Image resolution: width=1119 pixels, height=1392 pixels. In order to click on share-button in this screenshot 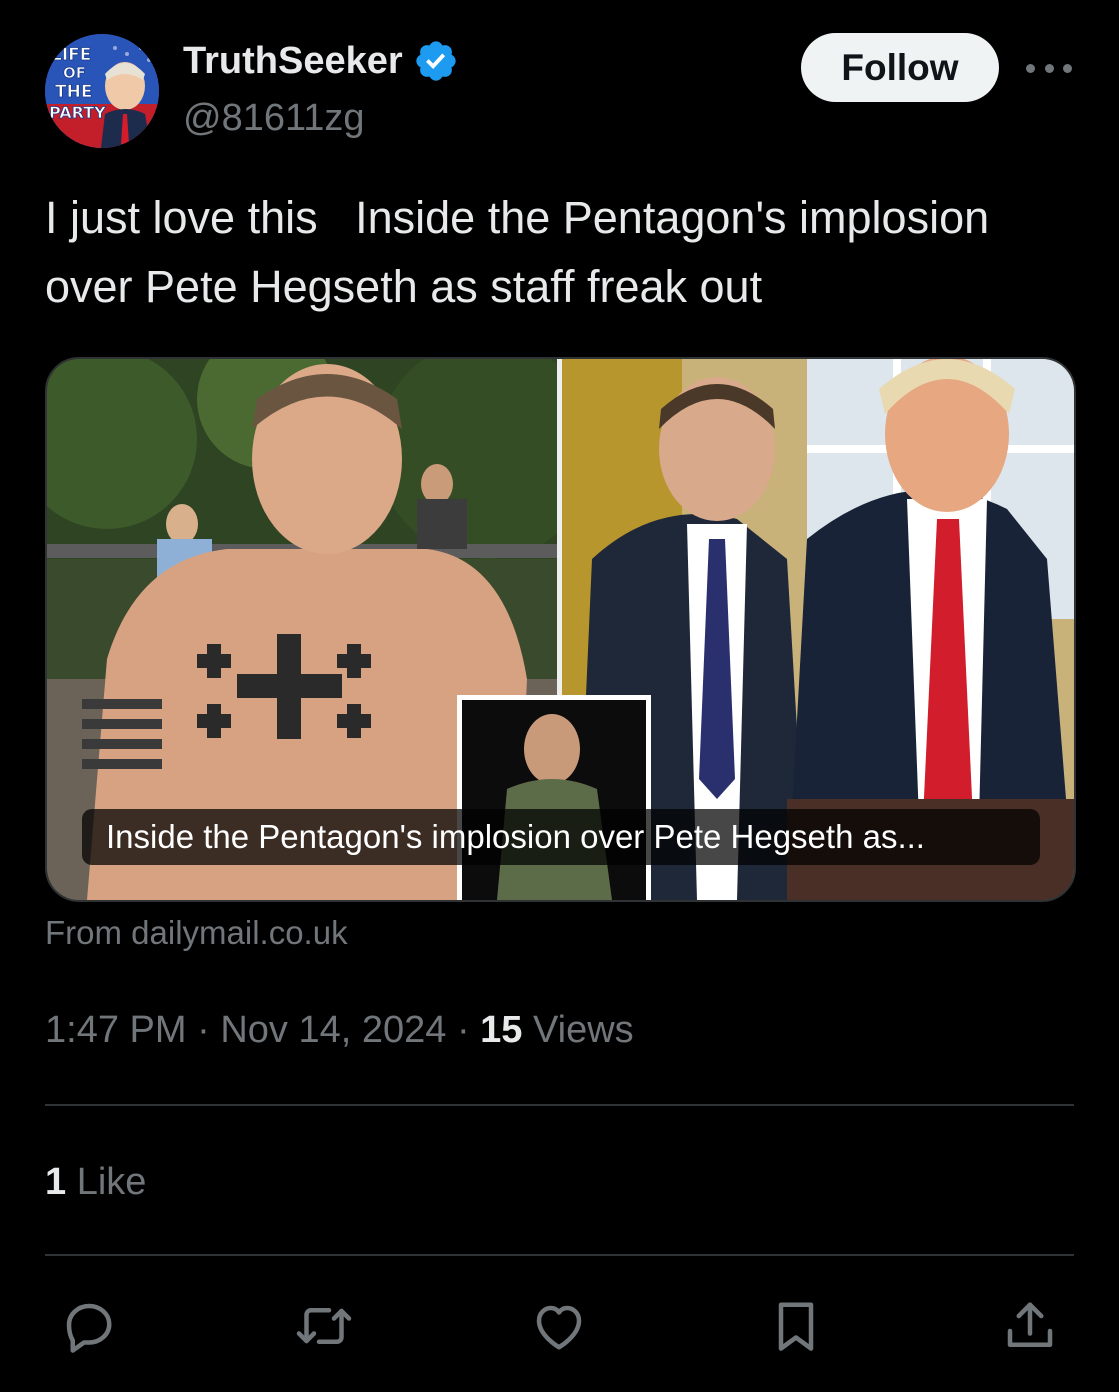, I will do `click(1030, 1326)`.